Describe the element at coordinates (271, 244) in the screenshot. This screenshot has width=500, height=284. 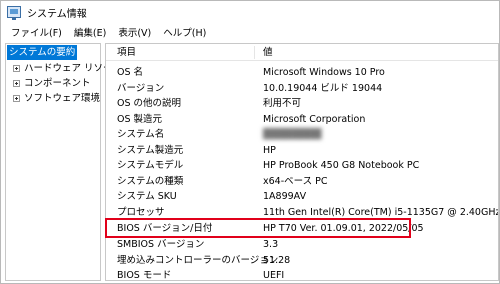
I see `row-value: 3.3` at that location.